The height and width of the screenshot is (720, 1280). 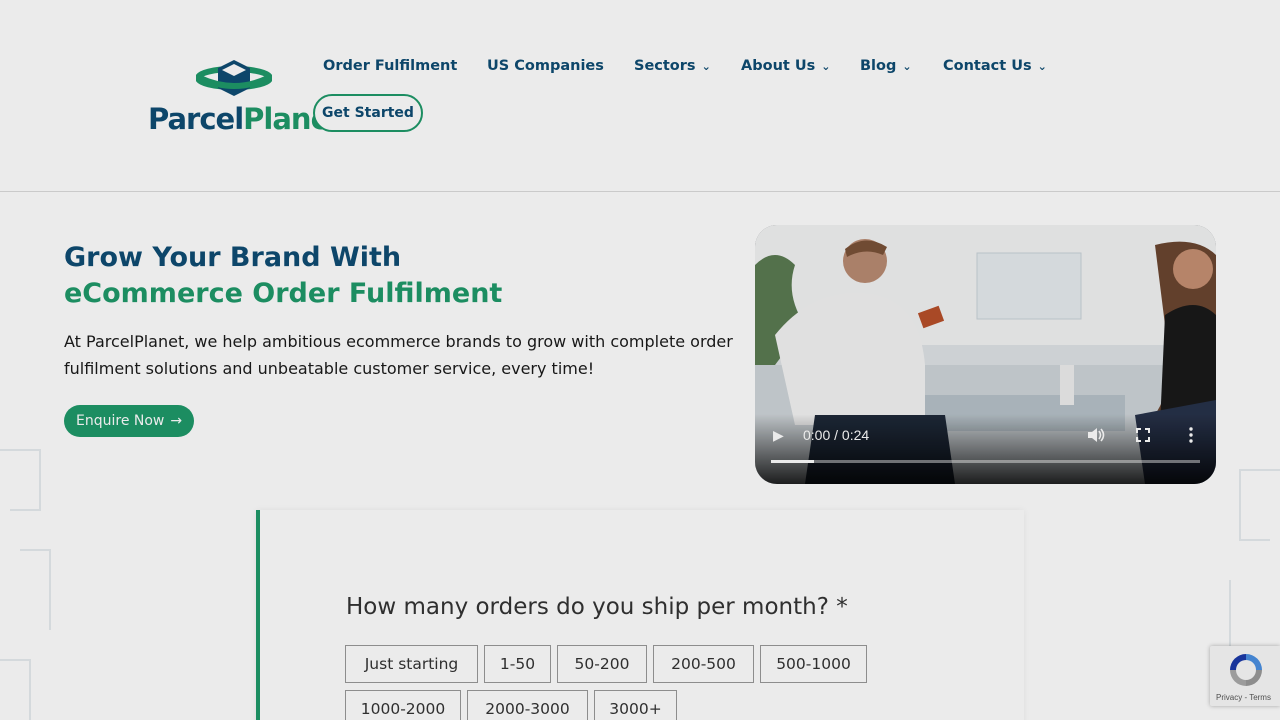 I want to click on background-pattern-left, so click(x=25, y=584).